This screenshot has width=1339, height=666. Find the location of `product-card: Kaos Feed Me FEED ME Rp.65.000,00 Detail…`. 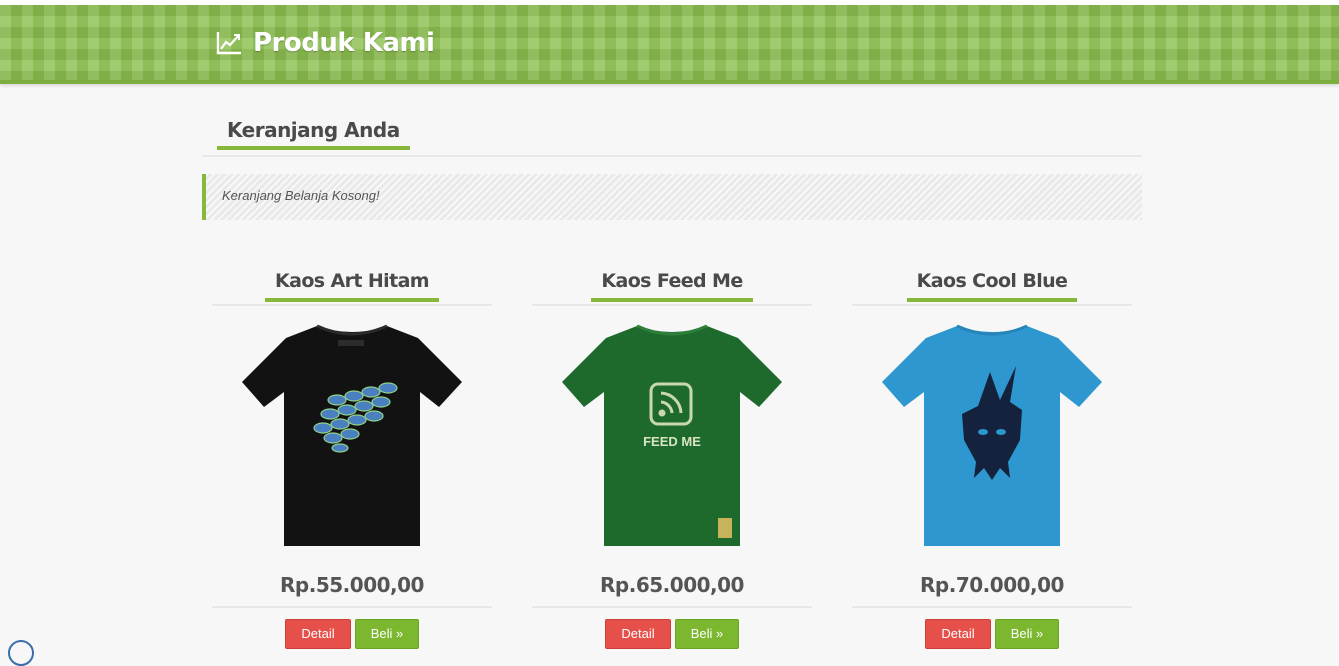

product-card: Kaos Feed Me FEED ME Rp.65.000,00 Detail… is located at coordinates (672, 455).